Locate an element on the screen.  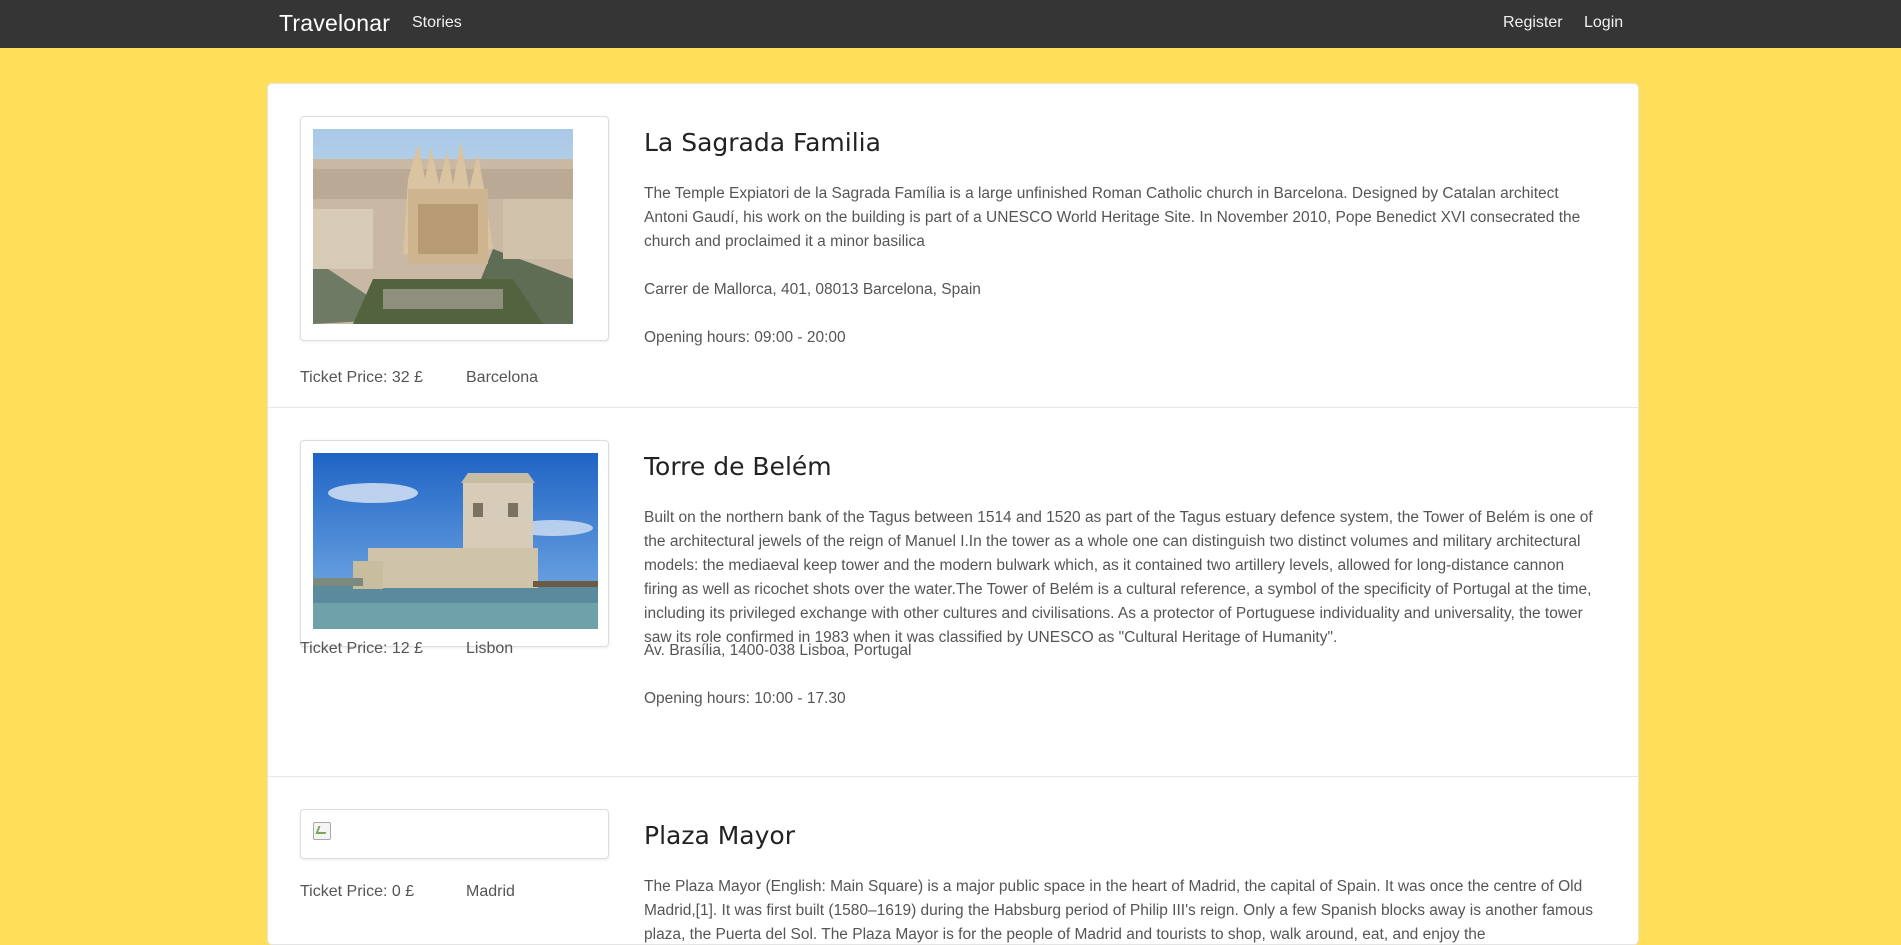
broken-image-icon is located at coordinates (322, 831).